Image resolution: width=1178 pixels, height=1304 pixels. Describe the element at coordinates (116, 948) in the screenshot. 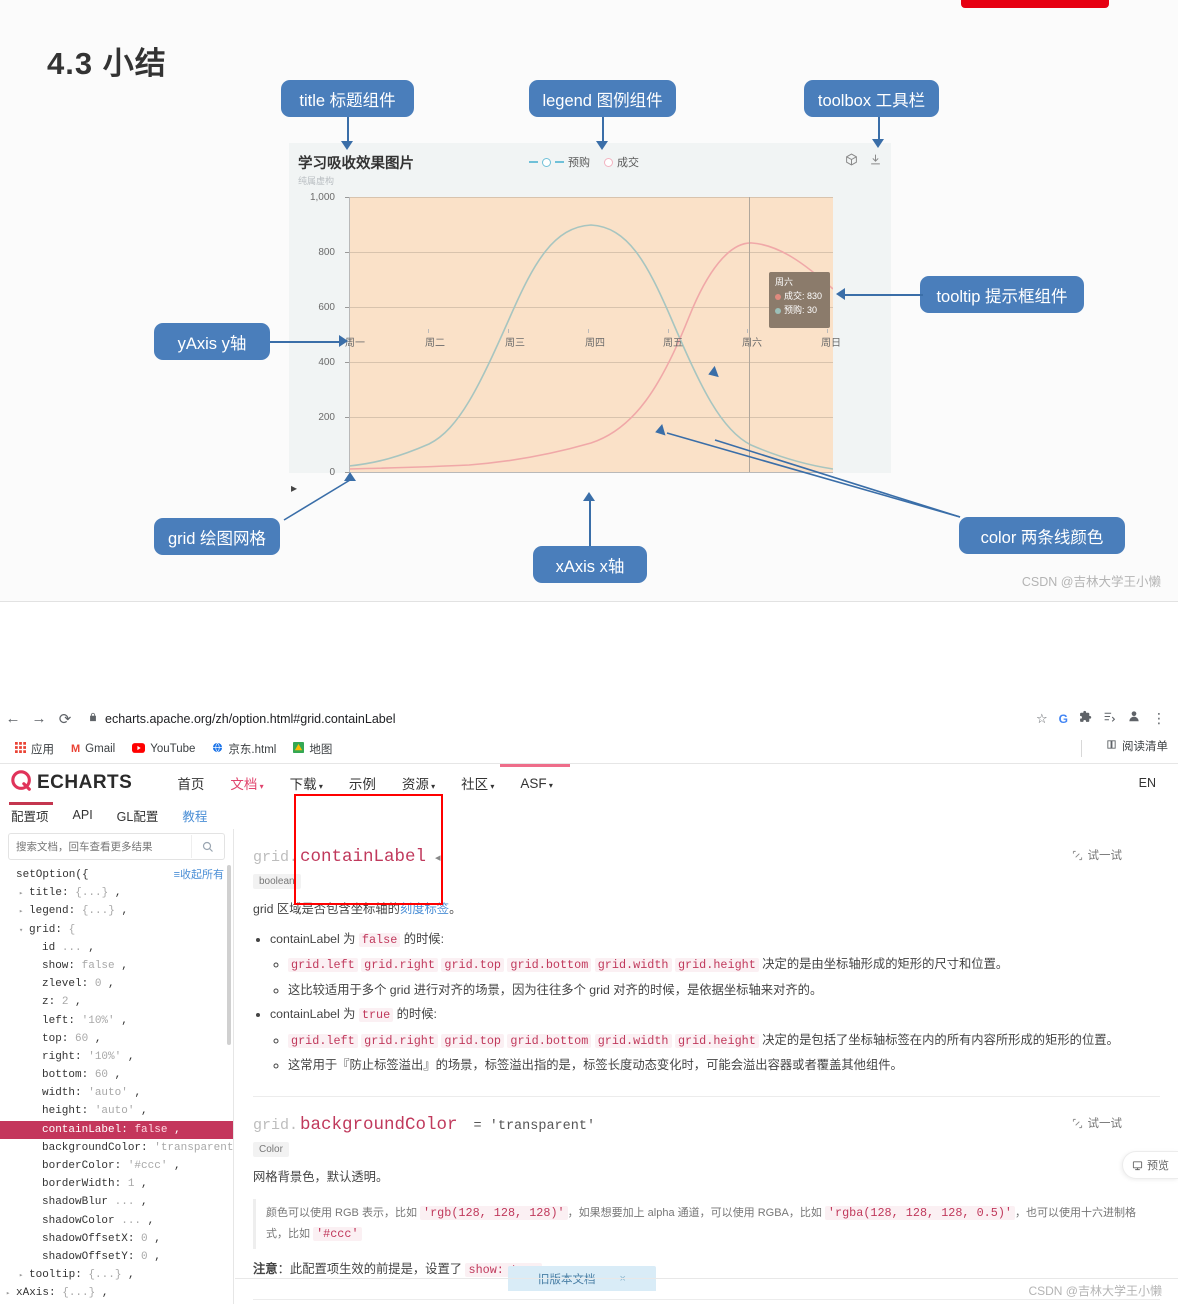

I see `tree-row: id ... ,` at that location.